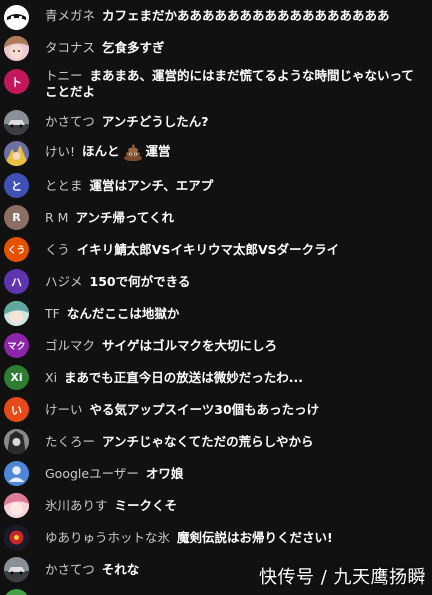  I want to click on author-name: ゆありゅうホットな氷, so click(107, 537).